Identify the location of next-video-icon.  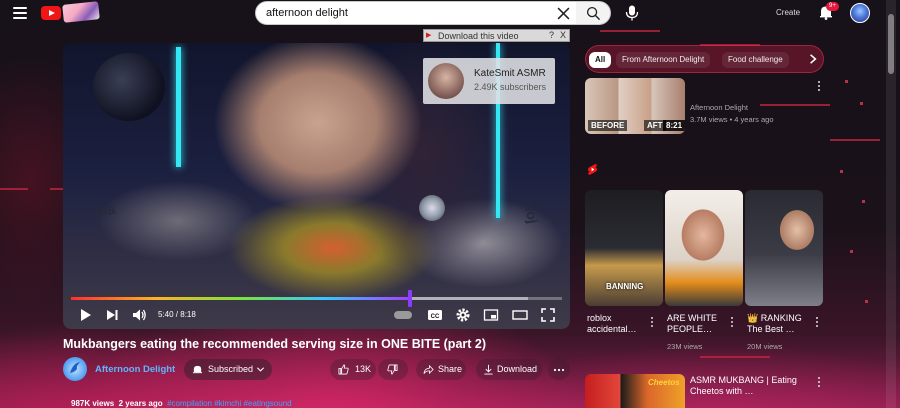
(112, 315).